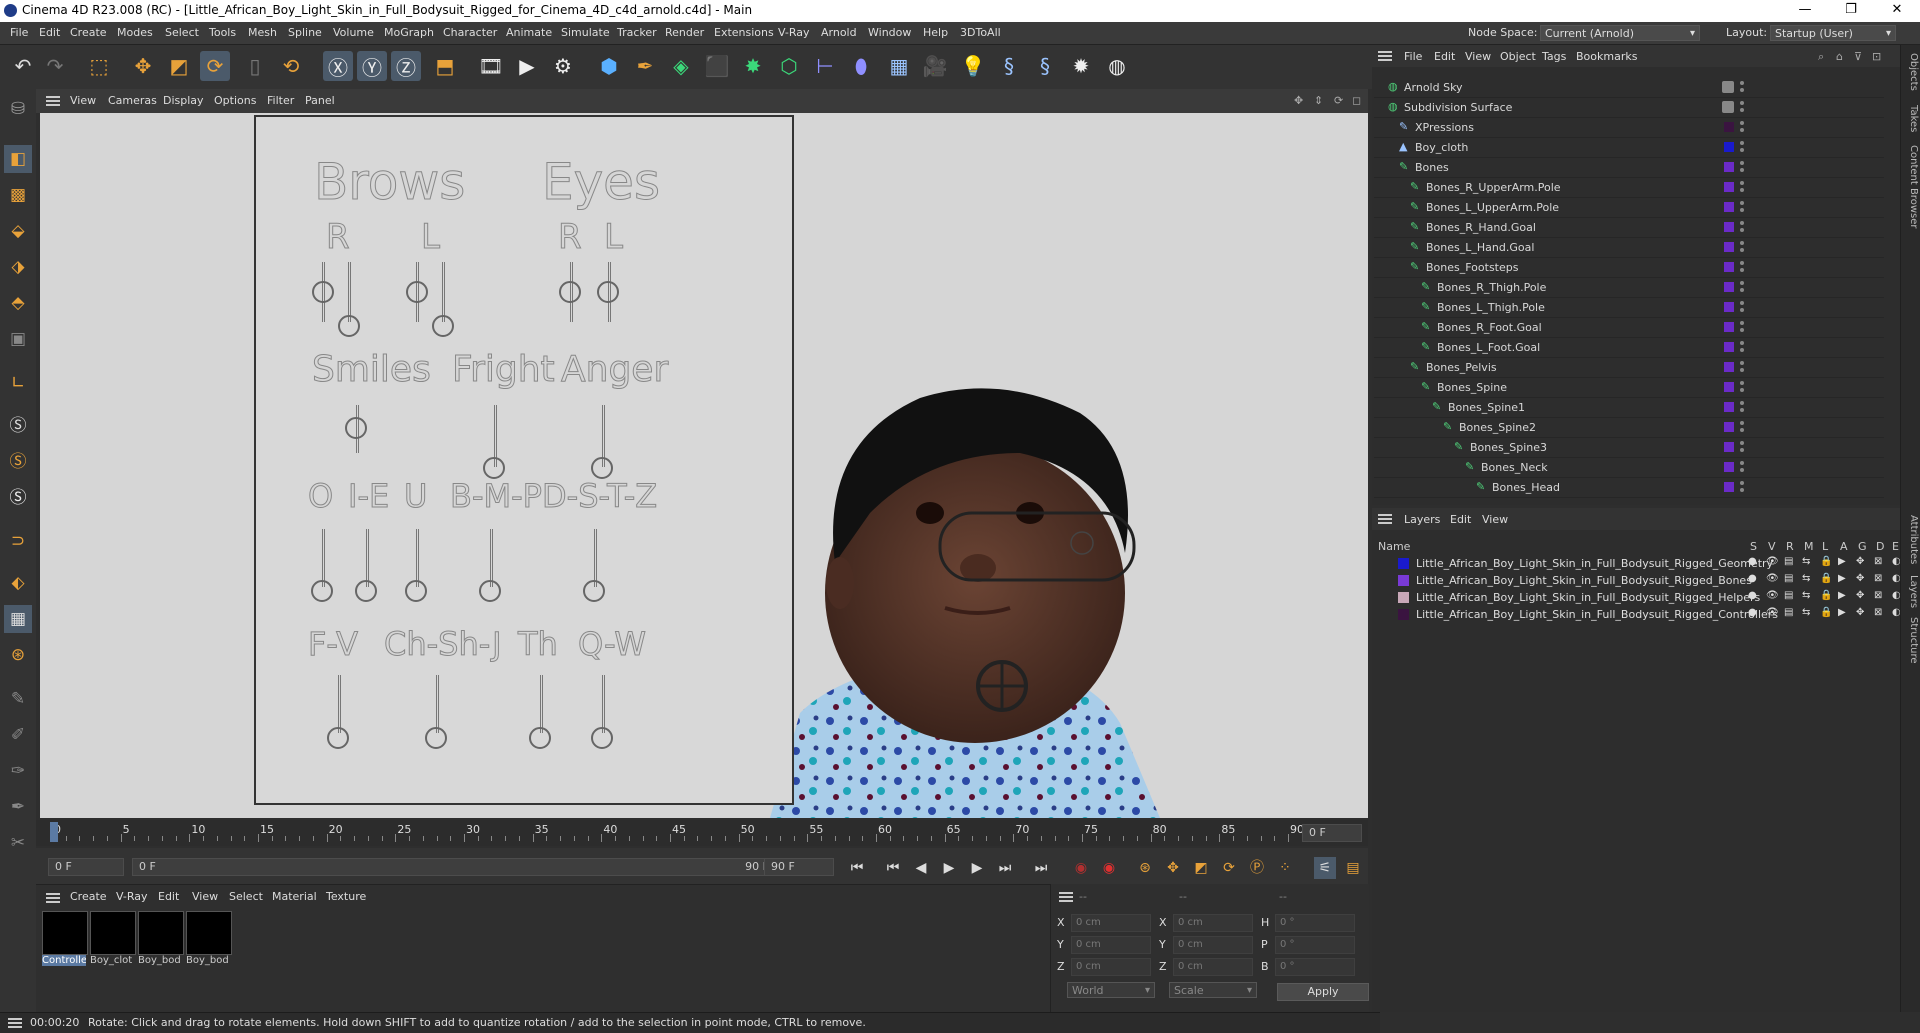 The width and height of the screenshot is (1920, 1033). I want to click on prev-key-icon: ⏮, so click(893, 868).